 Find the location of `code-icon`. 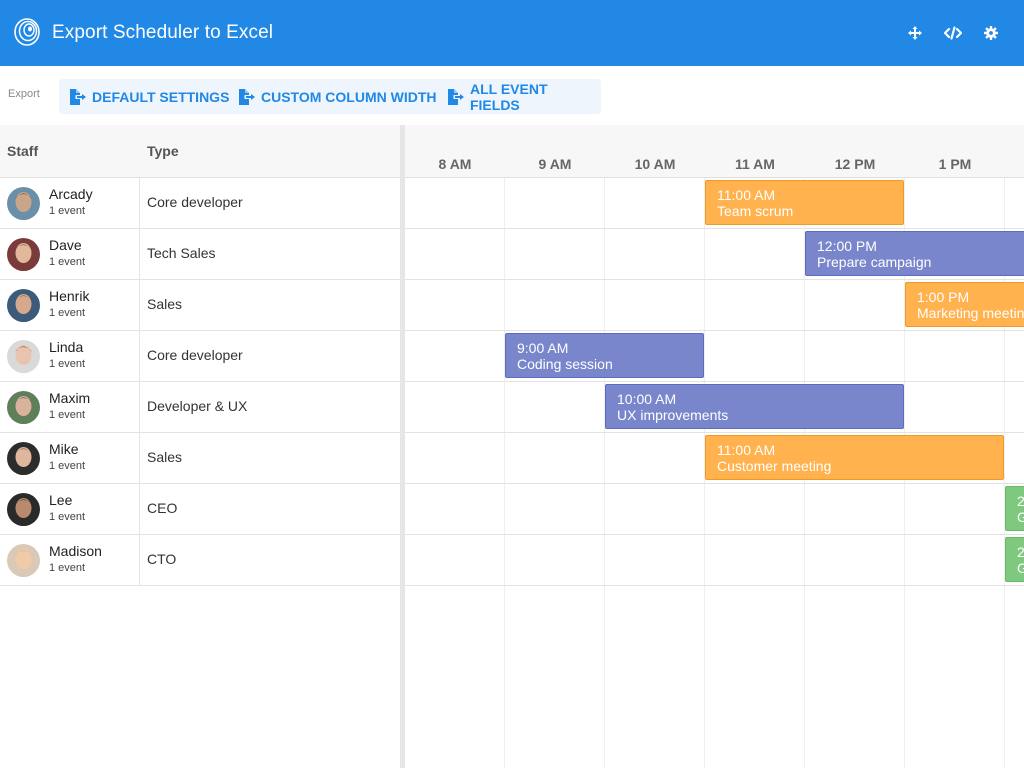

code-icon is located at coordinates (953, 33).